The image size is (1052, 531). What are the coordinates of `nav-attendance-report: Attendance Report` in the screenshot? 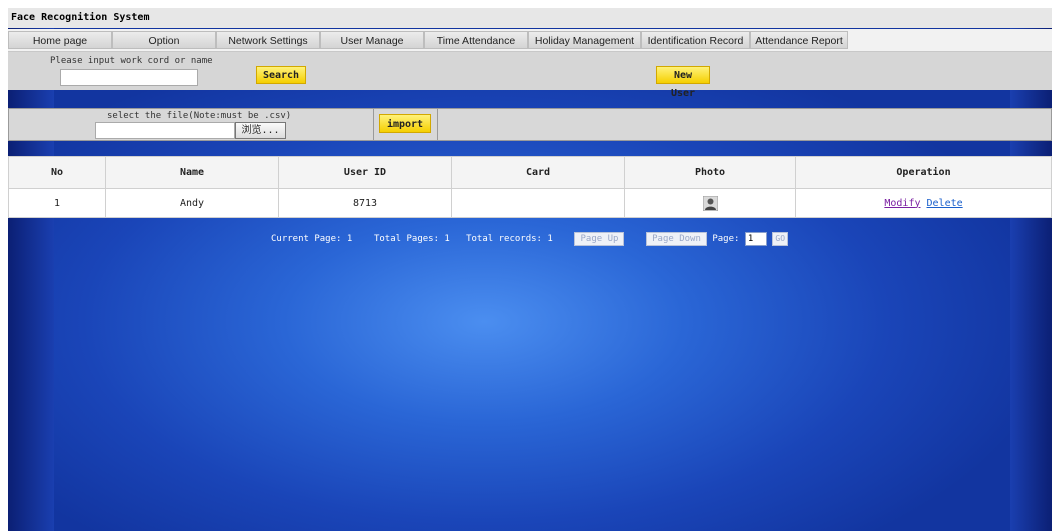 It's located at (799, 40).